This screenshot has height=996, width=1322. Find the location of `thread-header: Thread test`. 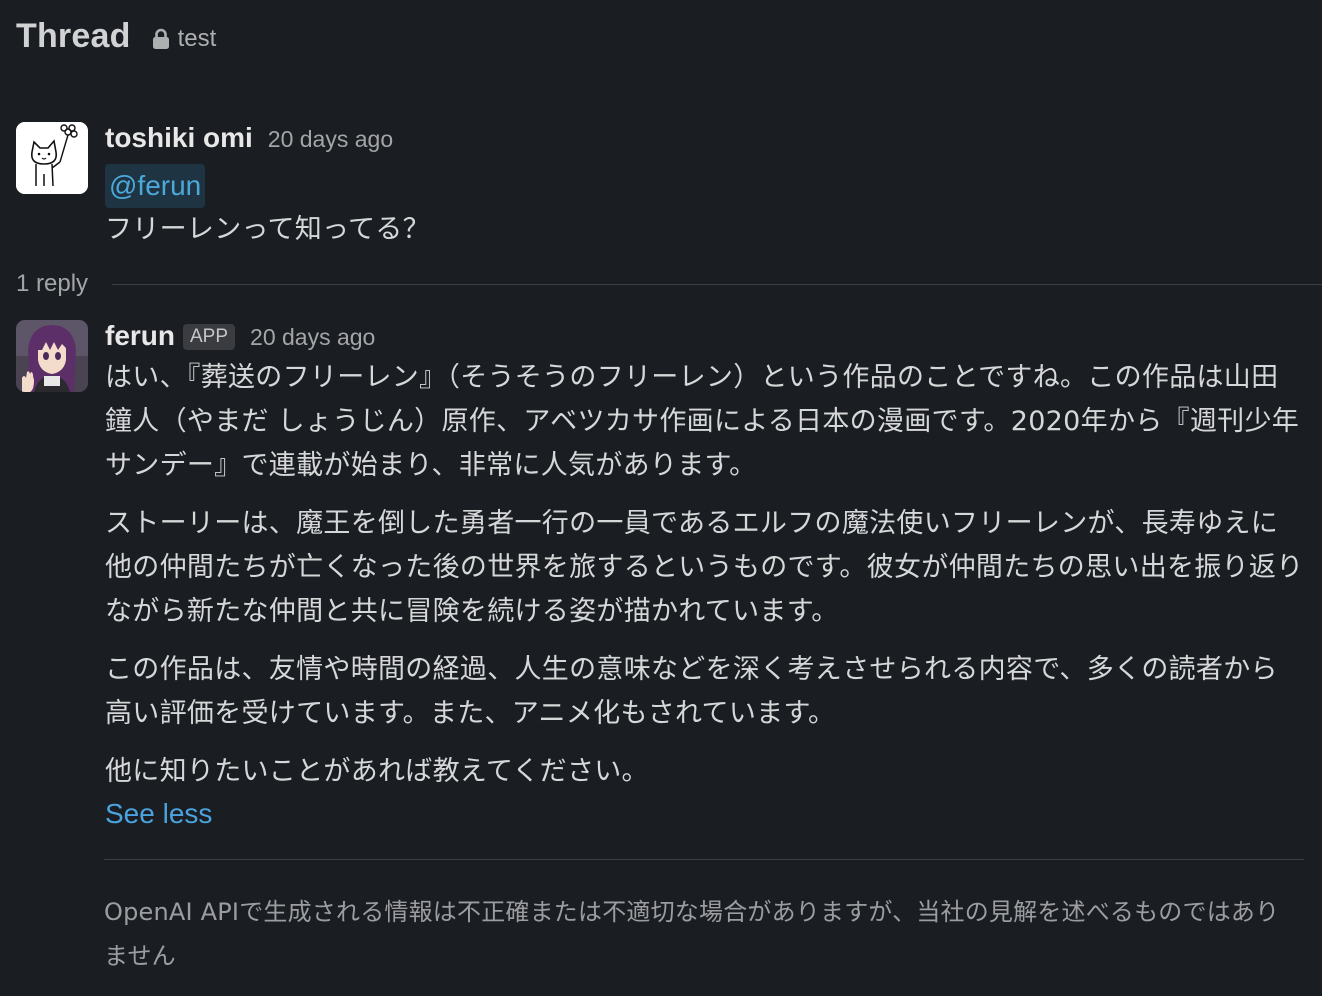

thread-header: Thread test is located at coordinates (116, 36).